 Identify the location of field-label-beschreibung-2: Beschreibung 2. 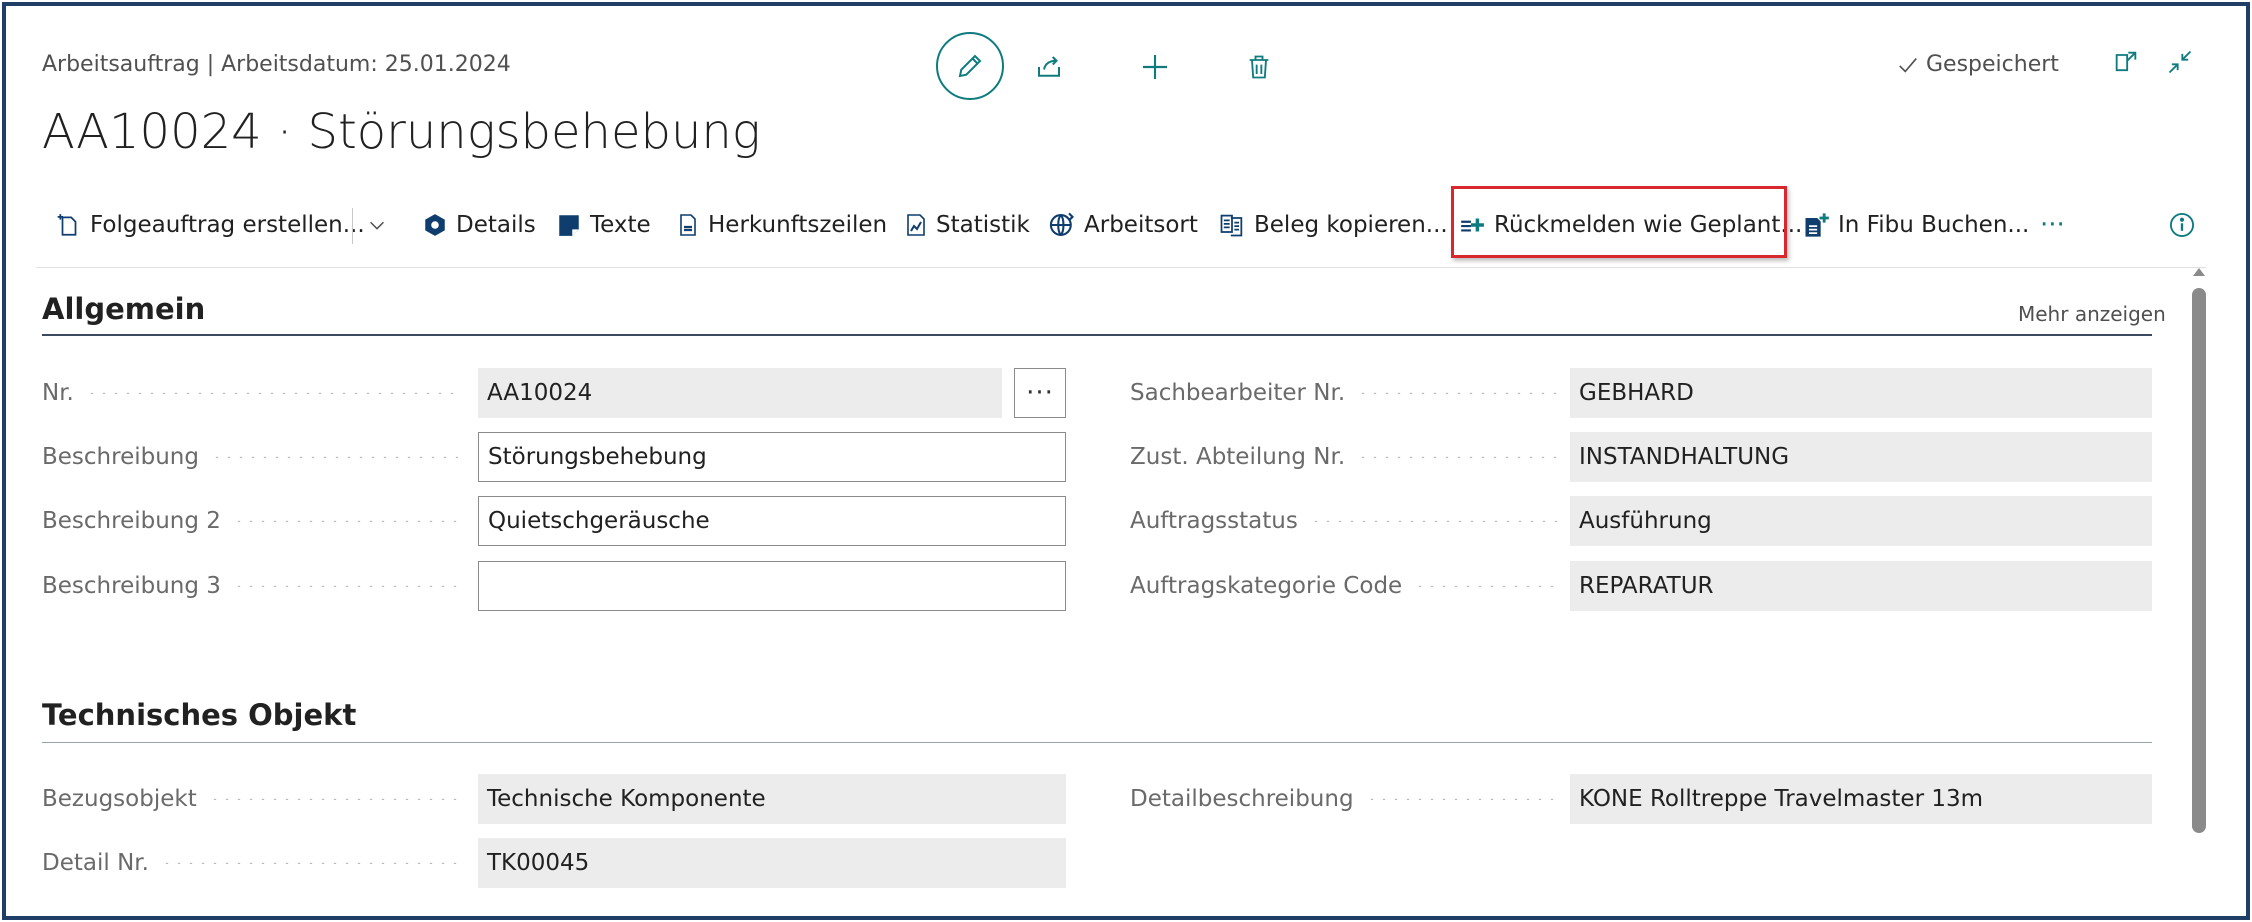
(252, 521).